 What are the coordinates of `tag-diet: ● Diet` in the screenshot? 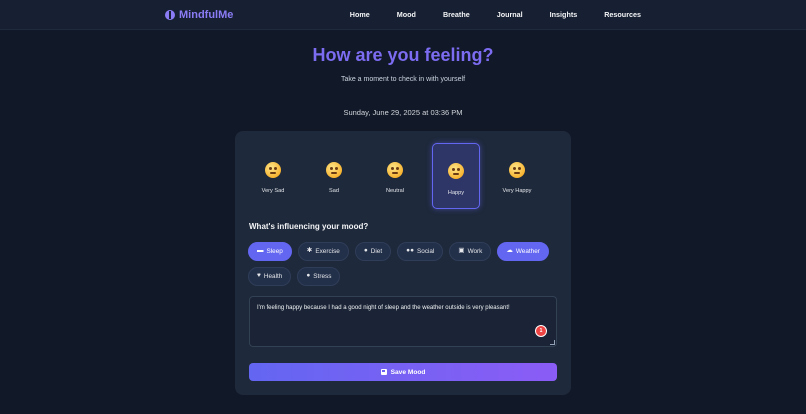 It's located at (373, 251).